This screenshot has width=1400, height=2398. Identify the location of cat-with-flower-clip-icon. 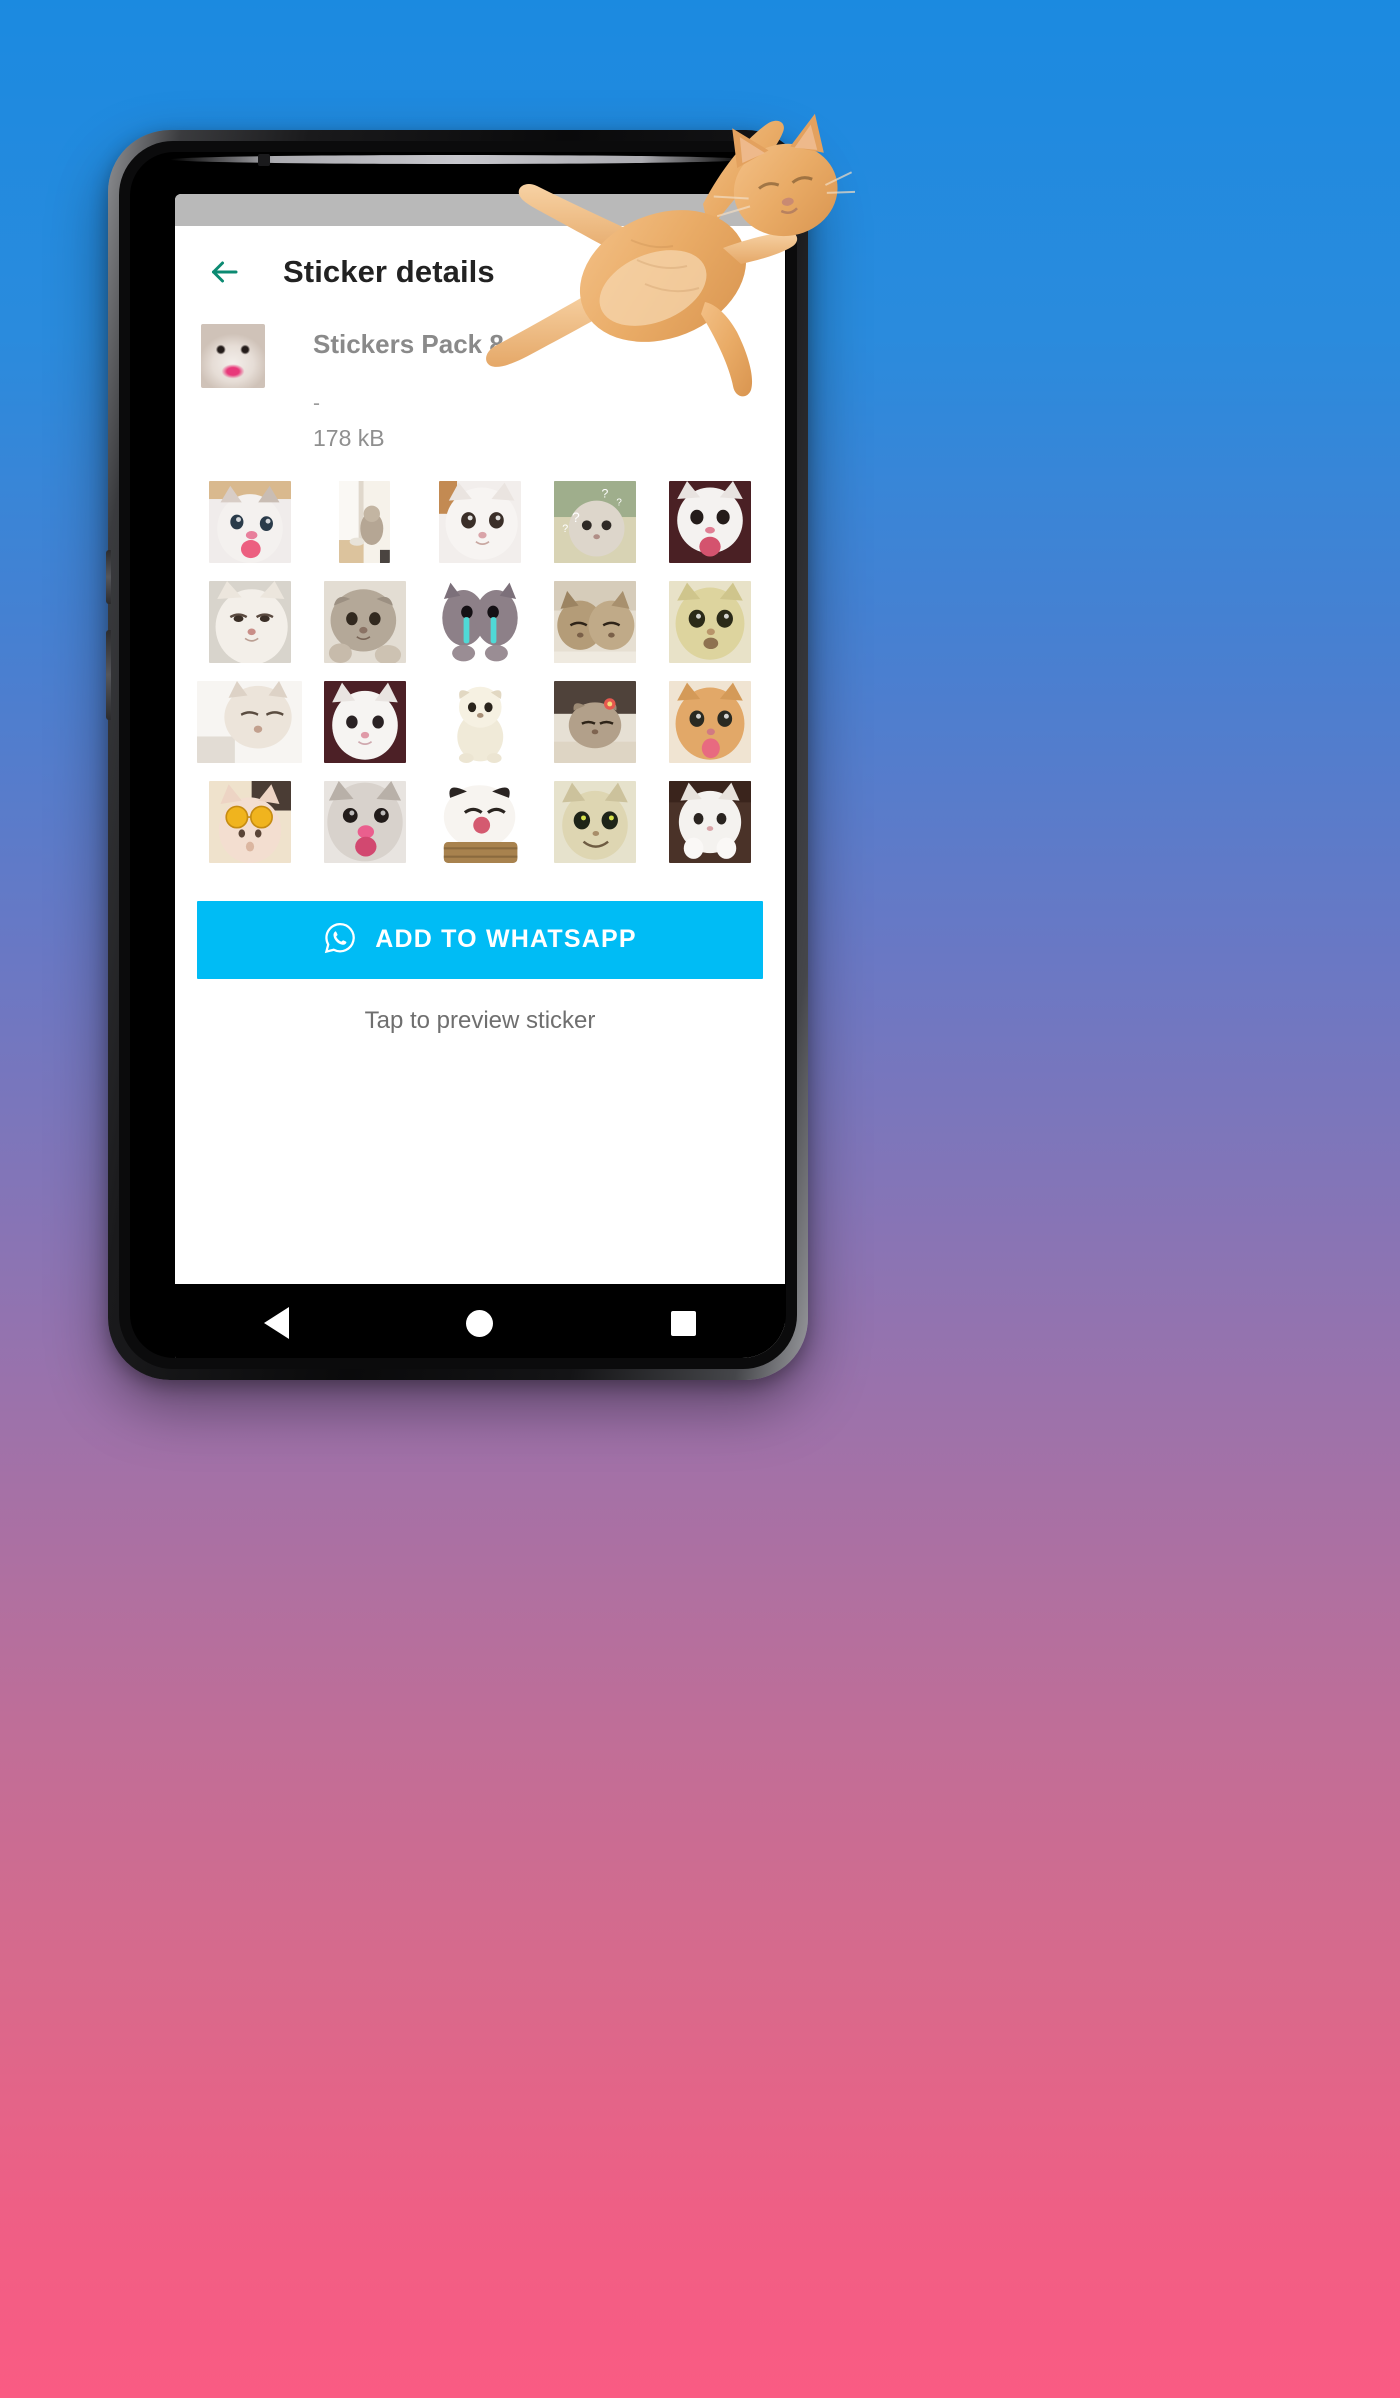
(595, 721).